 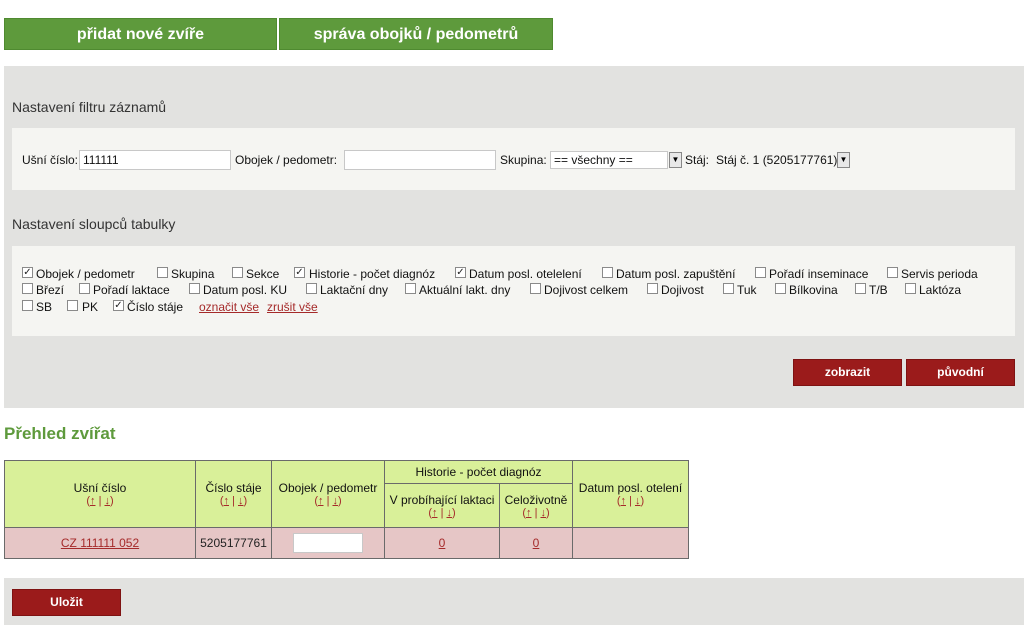 I want to click on checkbox-poradi-laktace, so click(x=84, y=288).